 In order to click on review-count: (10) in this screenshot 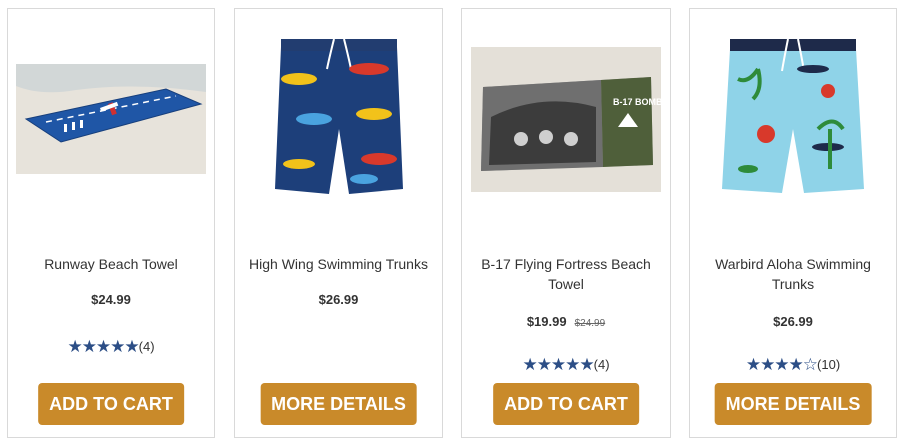, I will do `click(829, 364)`.